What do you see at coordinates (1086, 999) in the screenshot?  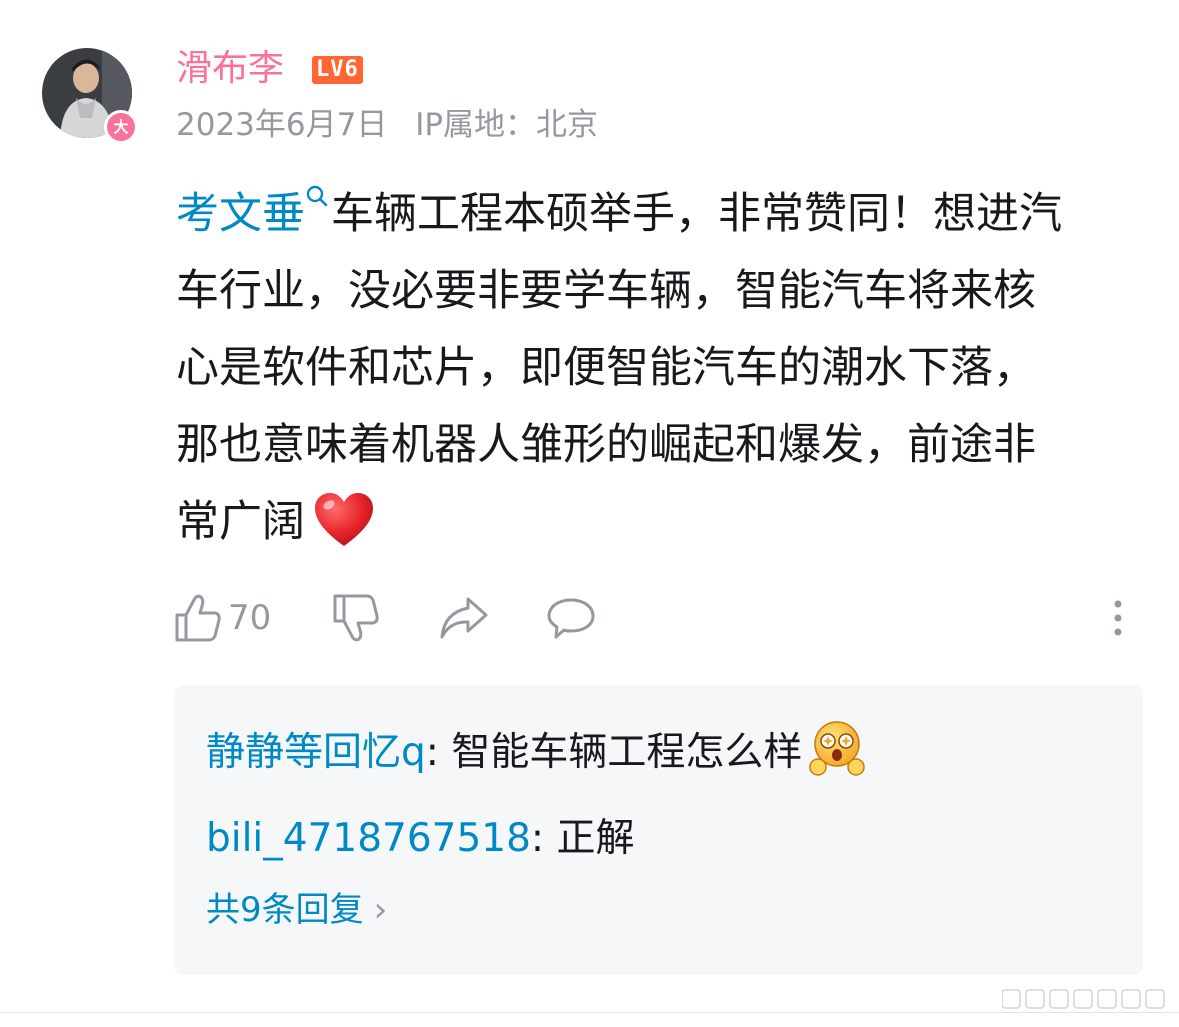 I see `watermark-bar-icon` at bounding box center [1086, 999].